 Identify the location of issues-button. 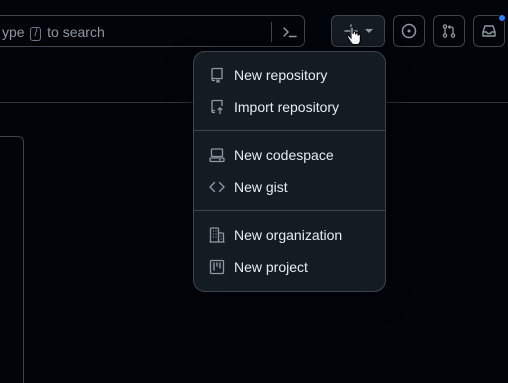
(409, 31).